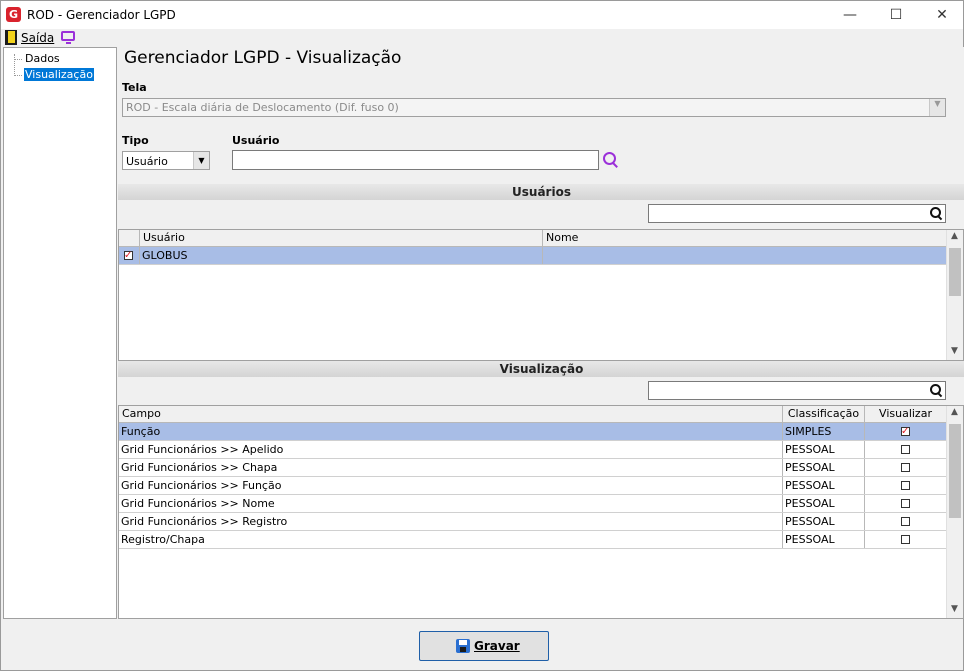 The width and height of the screenshot is (964, 671). What do you see at coordinates (341, 238) in the screenshot?
I see `users-header-usuario: Usuário` at bounding box center [341, 238].